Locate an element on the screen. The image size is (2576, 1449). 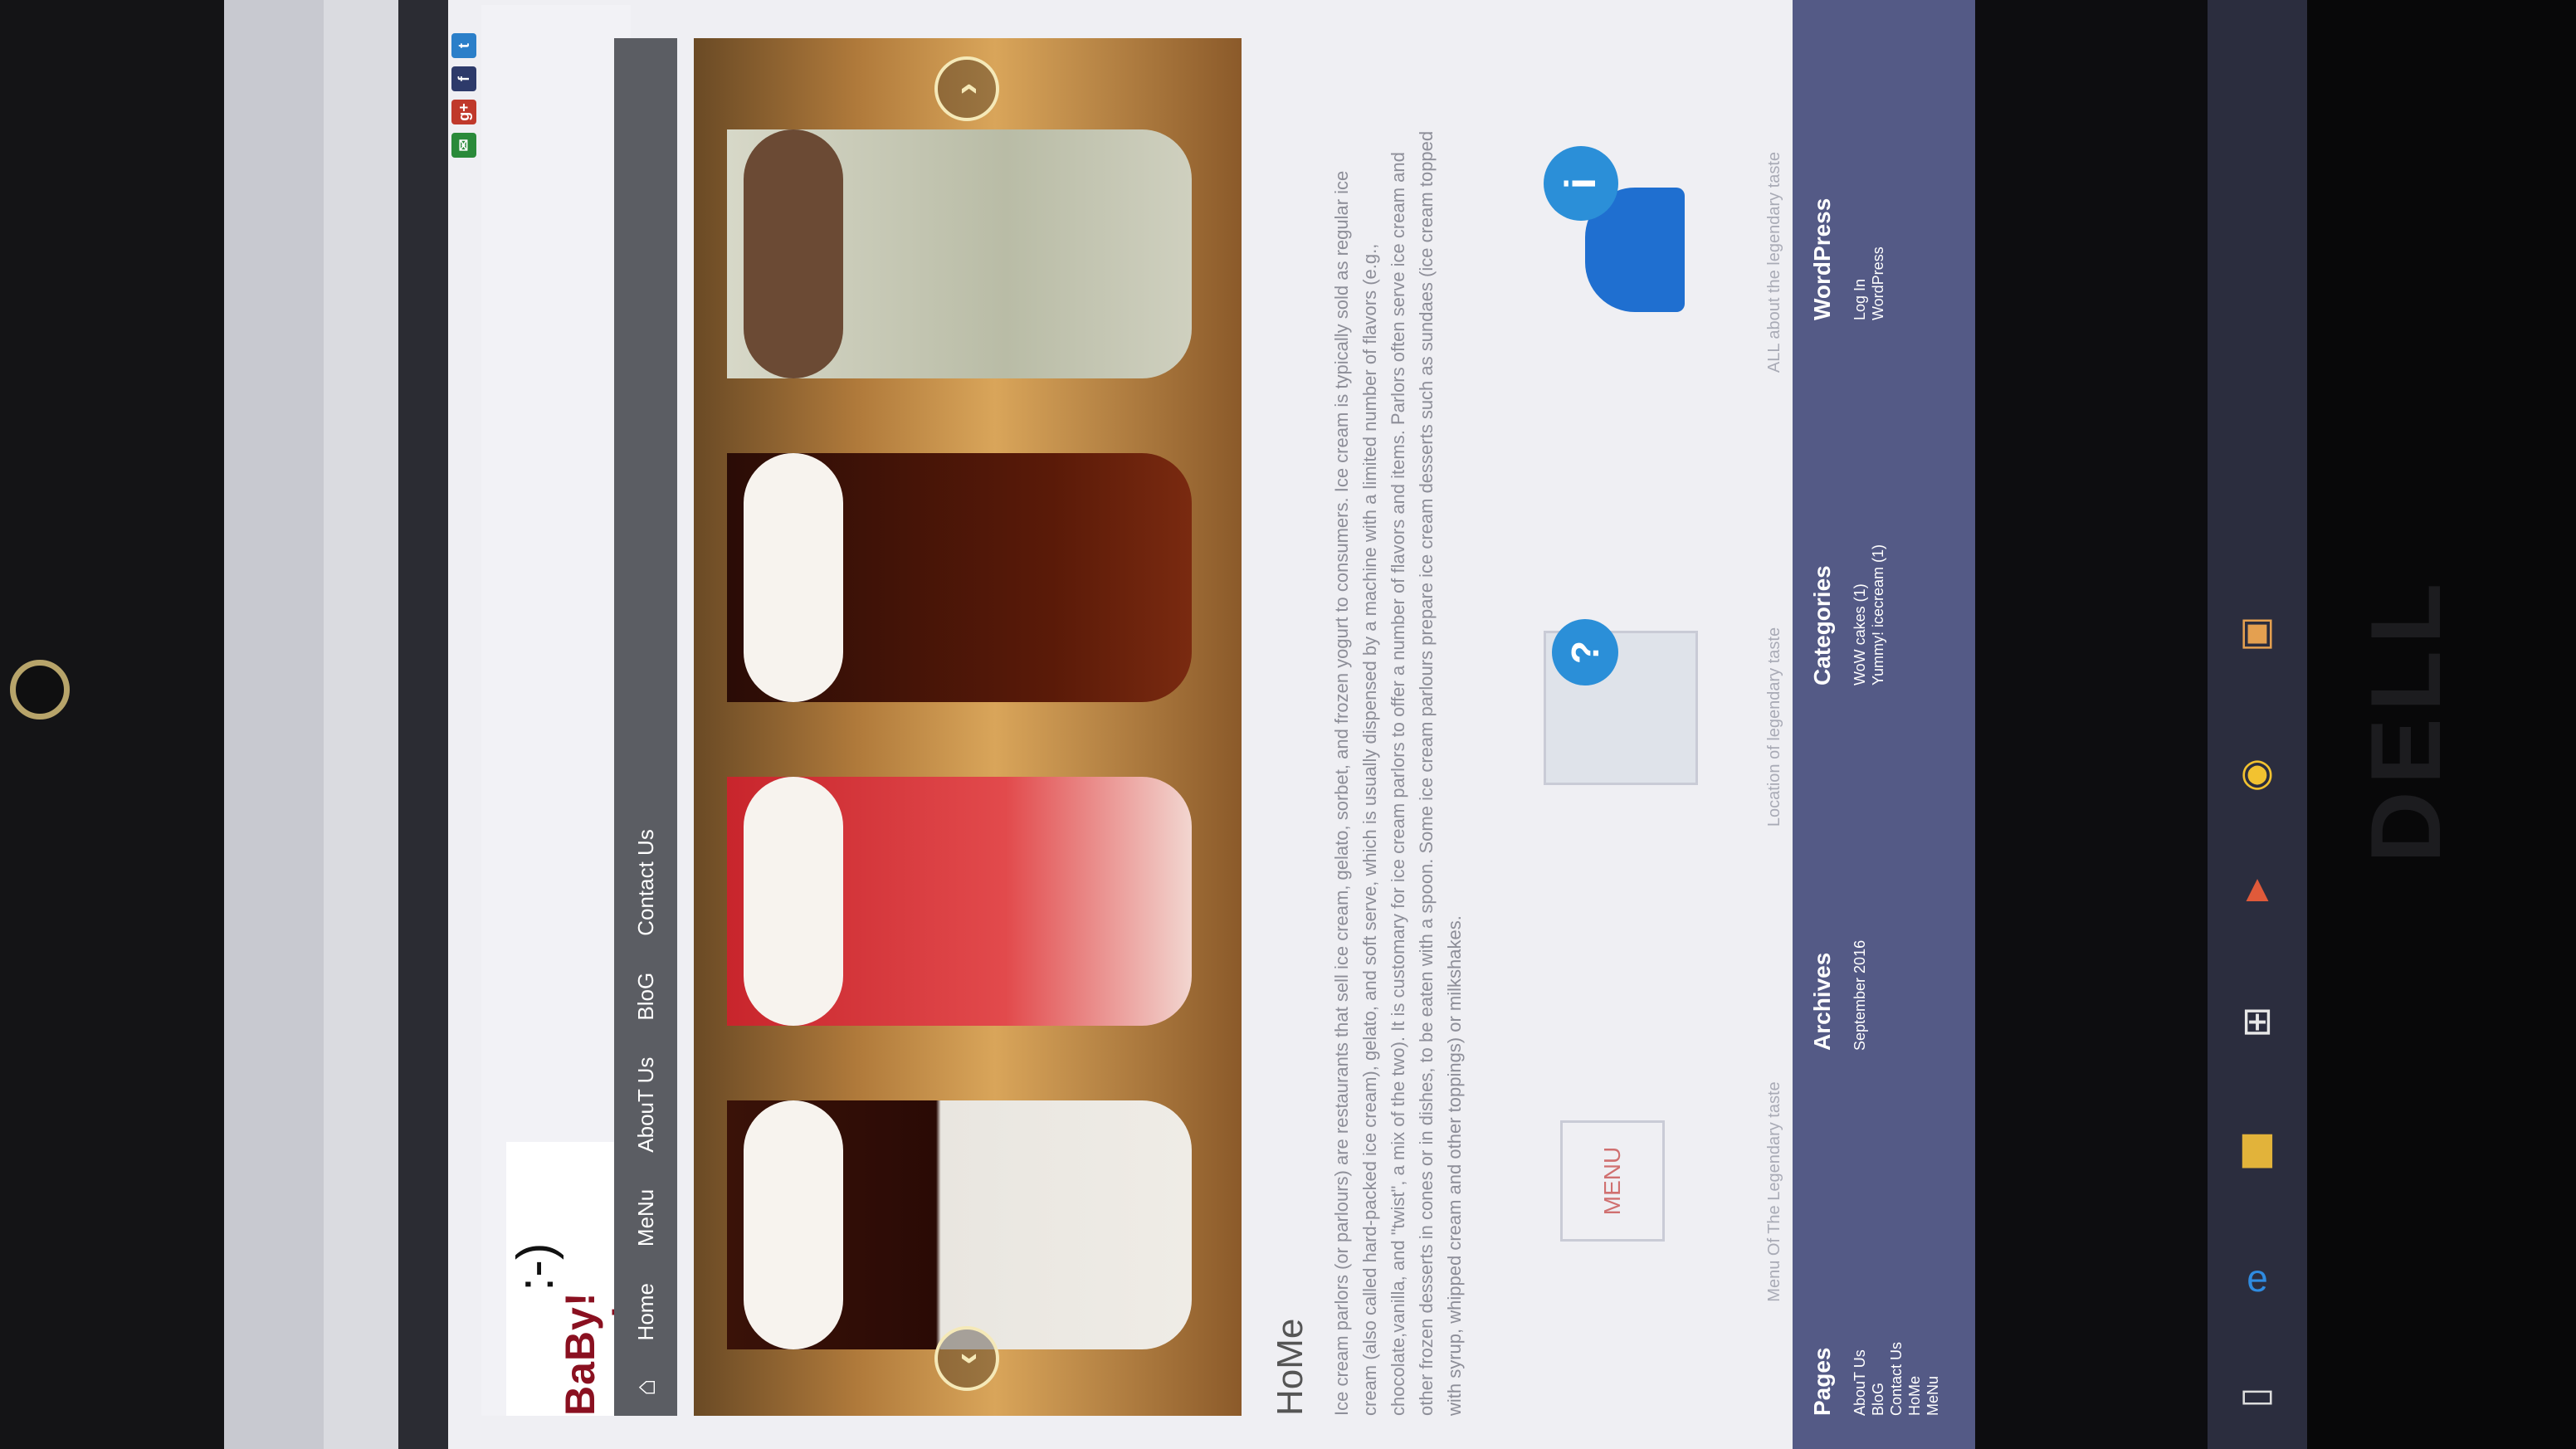
menu-board-icon: MENU is located at coordinates (1613, 1181).